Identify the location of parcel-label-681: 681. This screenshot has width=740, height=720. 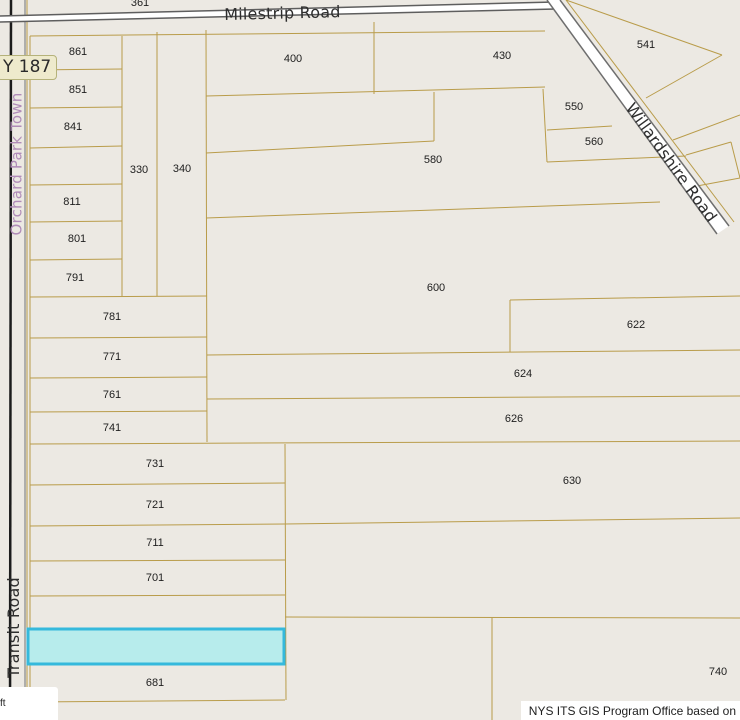
(155, 683).